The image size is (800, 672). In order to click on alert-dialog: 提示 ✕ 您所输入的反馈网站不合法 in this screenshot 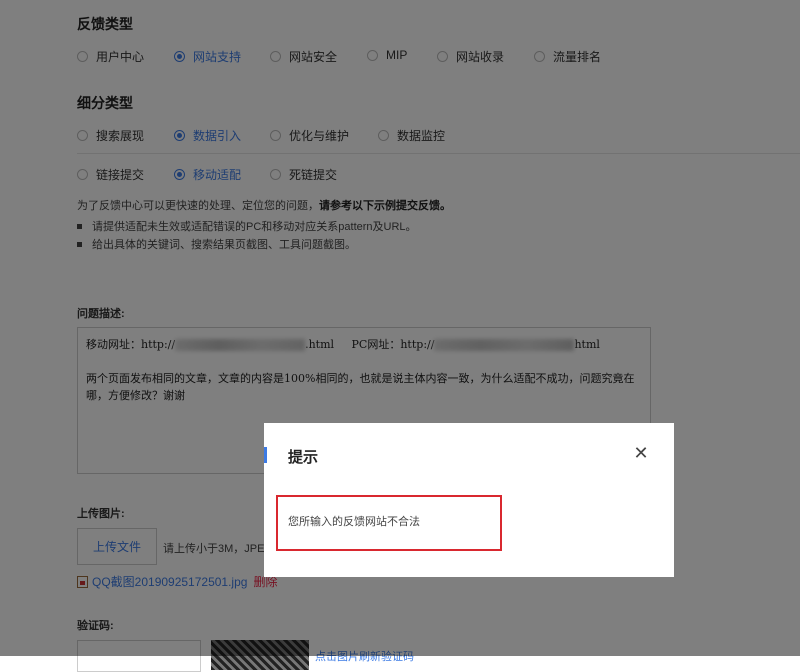, I will do `click(469, 500)`.